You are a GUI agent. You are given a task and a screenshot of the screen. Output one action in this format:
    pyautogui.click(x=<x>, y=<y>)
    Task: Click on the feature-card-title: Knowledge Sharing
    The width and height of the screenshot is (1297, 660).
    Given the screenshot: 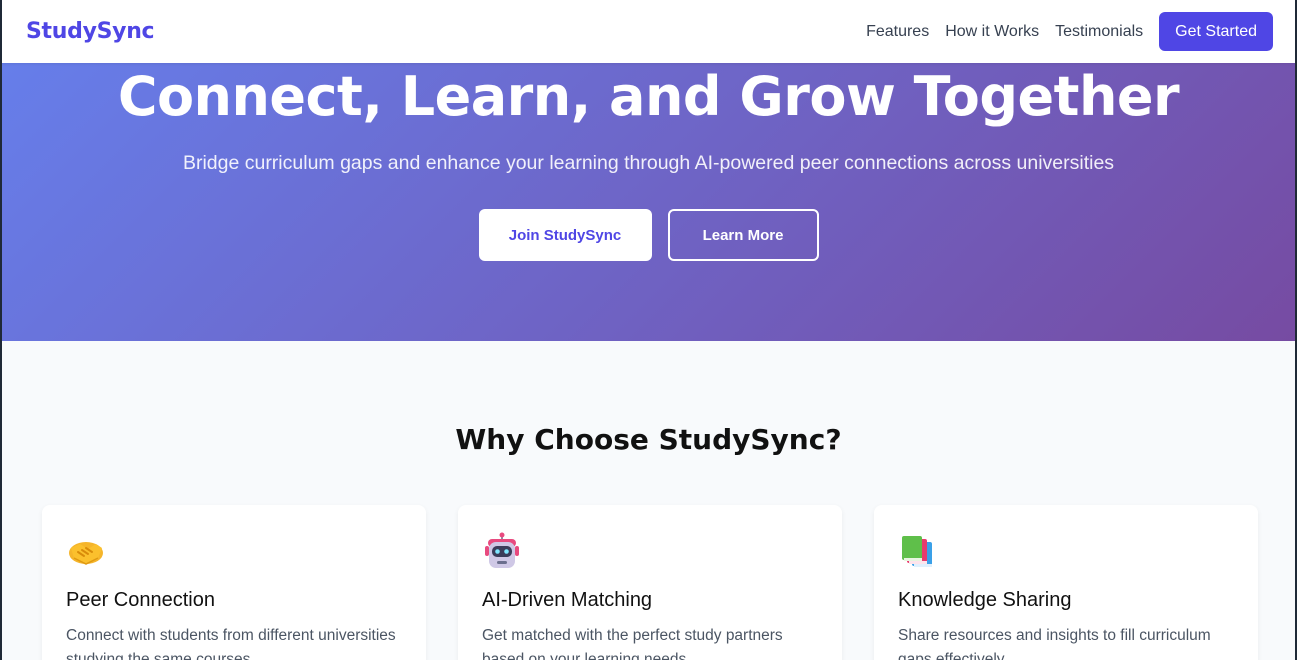 What is the action you would take?
    pyautogui.click(x=985, y=600)
    